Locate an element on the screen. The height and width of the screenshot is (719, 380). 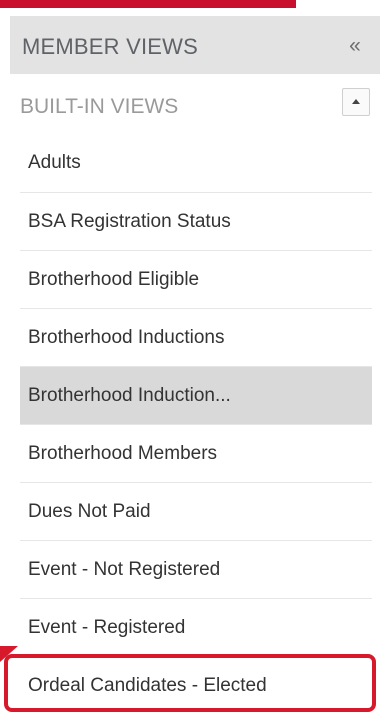
panel-title: MEMBER VIEWS is located at coordinates (110, 46).